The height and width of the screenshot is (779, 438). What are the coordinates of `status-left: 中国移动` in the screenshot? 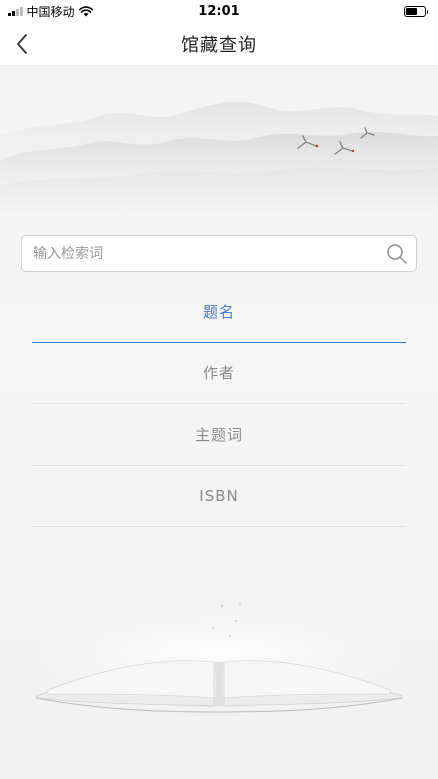 It's located at (50, 11).